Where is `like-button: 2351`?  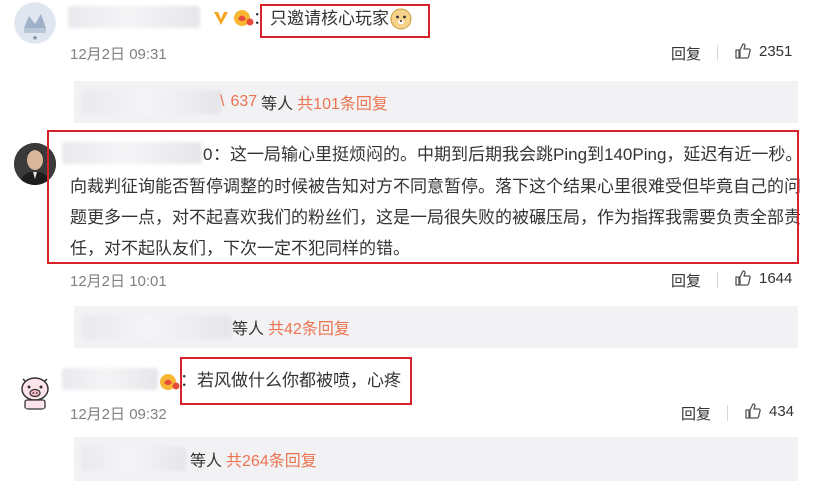 like-button: 2351 is located at coordinates (763, 51).